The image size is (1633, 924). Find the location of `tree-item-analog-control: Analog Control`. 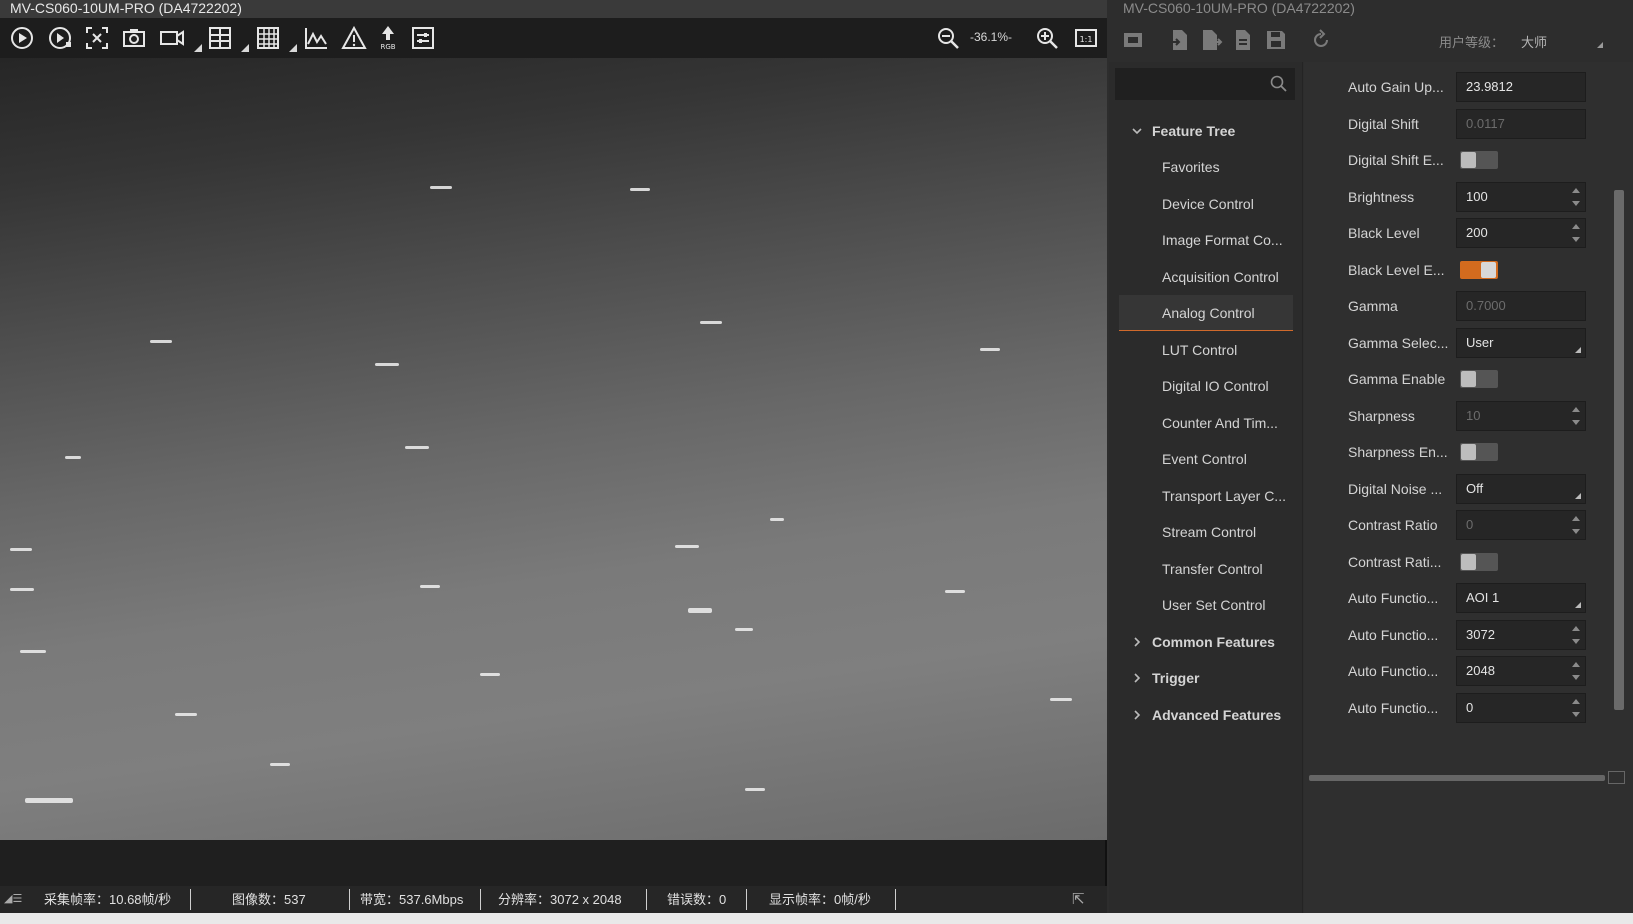

tree-item-analog-control: Analog Control is located at coordinates (1206, 313).